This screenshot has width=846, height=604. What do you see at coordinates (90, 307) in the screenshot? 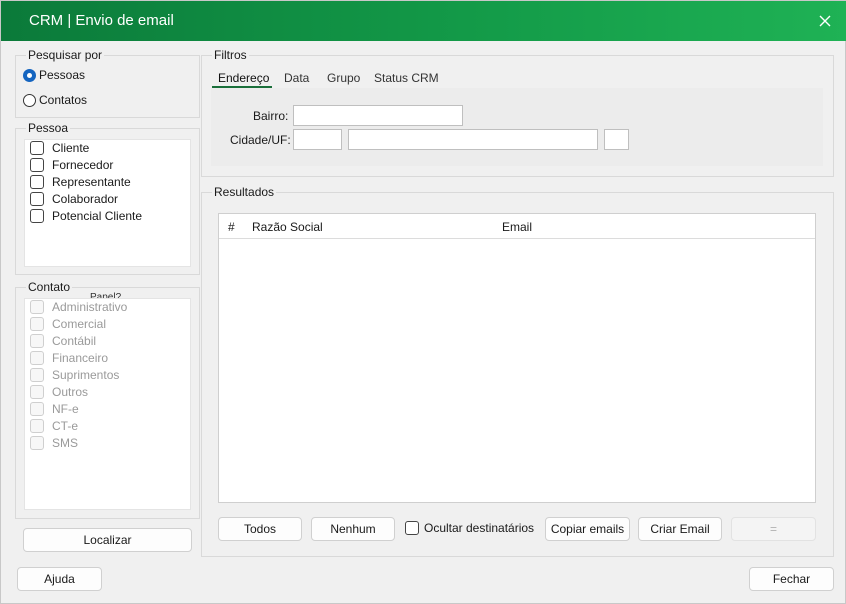
I see `checkbox-administrativo-label: Administrativo` at bounding box center [90, 307].